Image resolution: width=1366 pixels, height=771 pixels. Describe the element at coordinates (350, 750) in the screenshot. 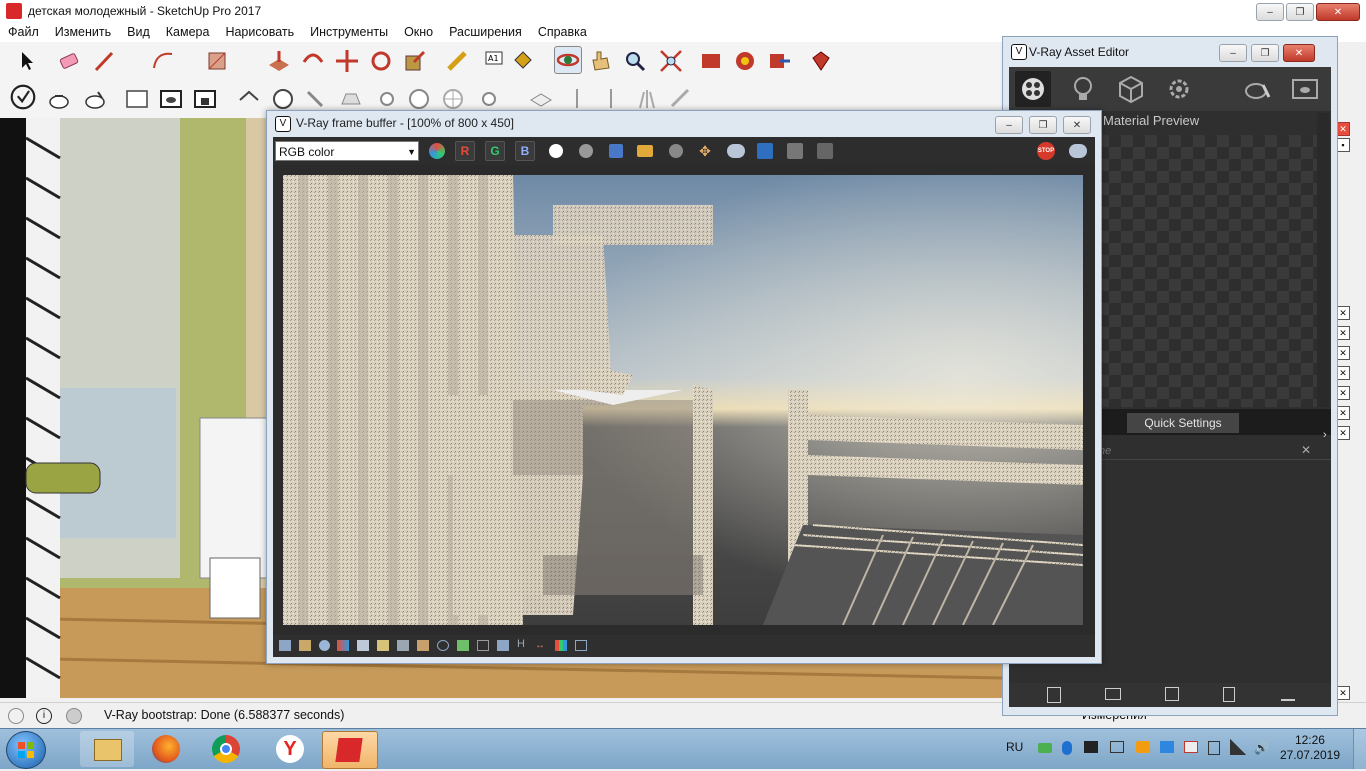

I see `taskbar-sketchup-icon` at that location.